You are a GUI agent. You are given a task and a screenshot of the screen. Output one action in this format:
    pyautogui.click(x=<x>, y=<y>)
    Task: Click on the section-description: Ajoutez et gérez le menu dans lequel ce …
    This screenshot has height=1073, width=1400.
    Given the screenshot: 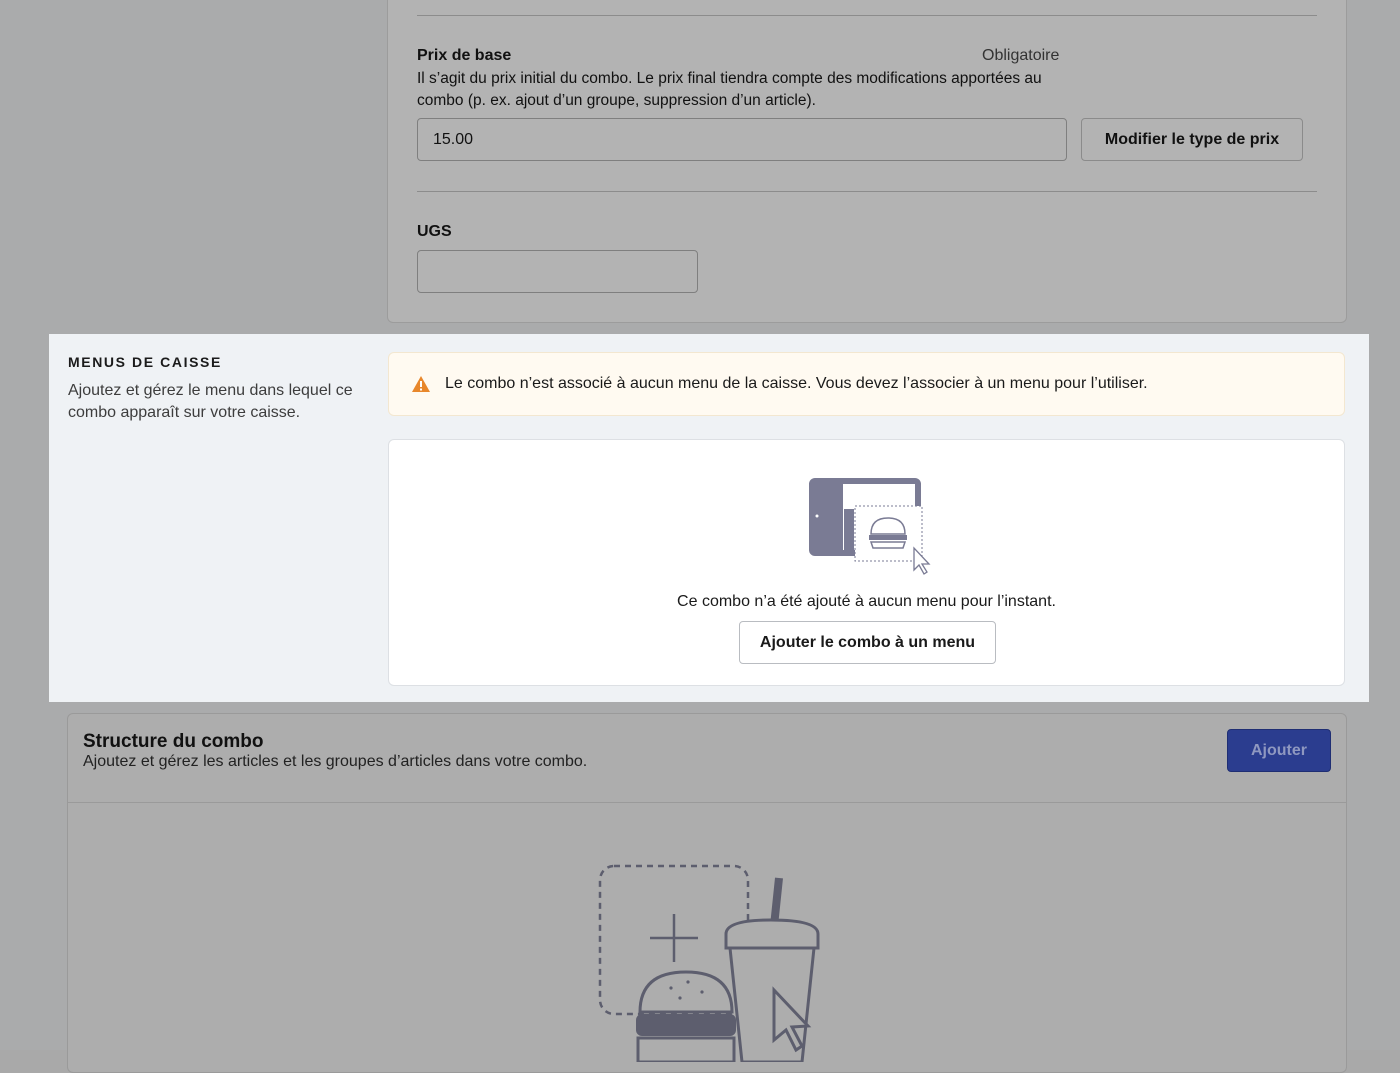 What is the action you would take?
    pyautogui.click(x=210, y=401)
    